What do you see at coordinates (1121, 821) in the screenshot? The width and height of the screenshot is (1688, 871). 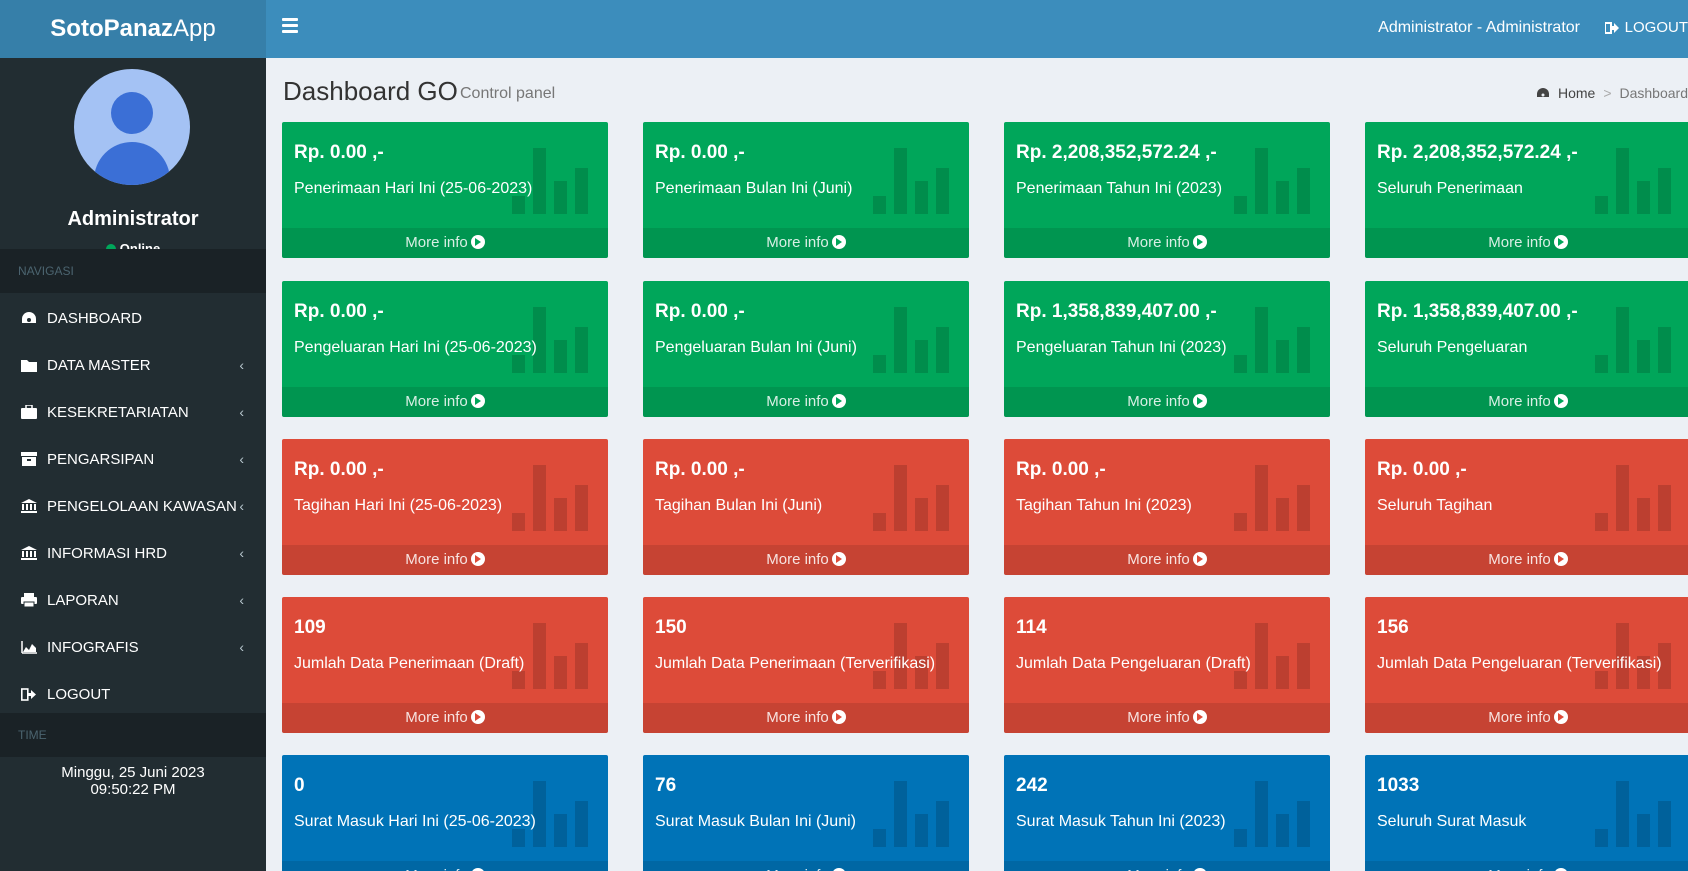 I see `info-box-label: Surat Masuk Tahun Ini (2023)` at bounding box center [1121, 821].